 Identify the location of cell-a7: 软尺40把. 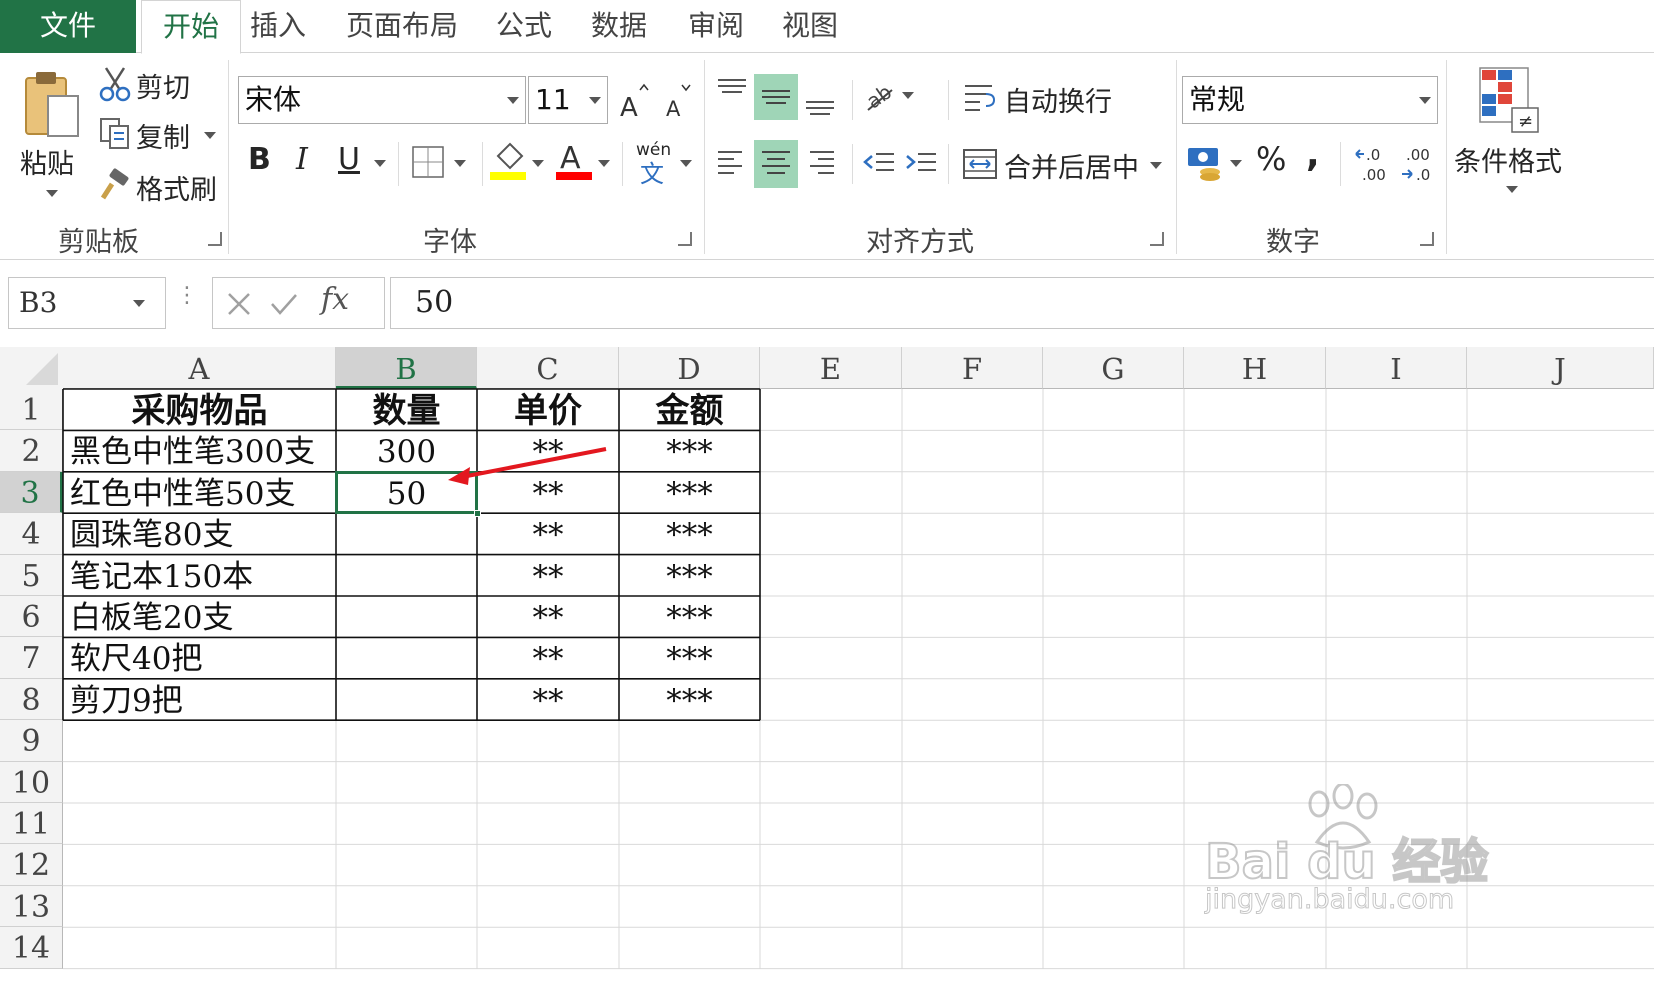
(199, 657).